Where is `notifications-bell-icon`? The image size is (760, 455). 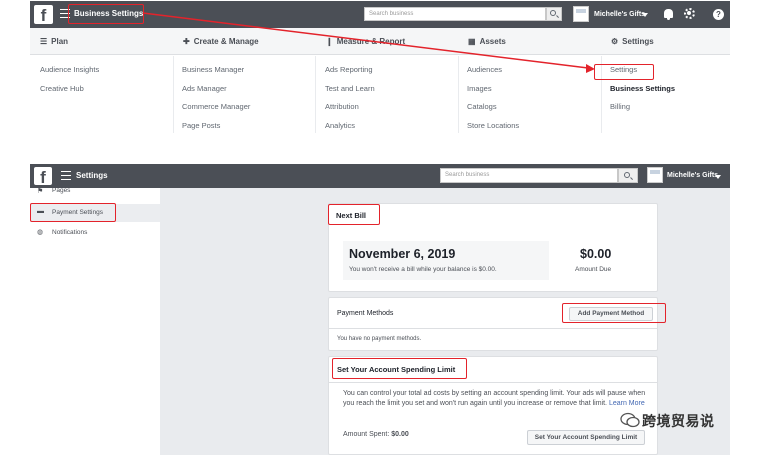
notifications-bell-icon is located at coordinates (668, 14).